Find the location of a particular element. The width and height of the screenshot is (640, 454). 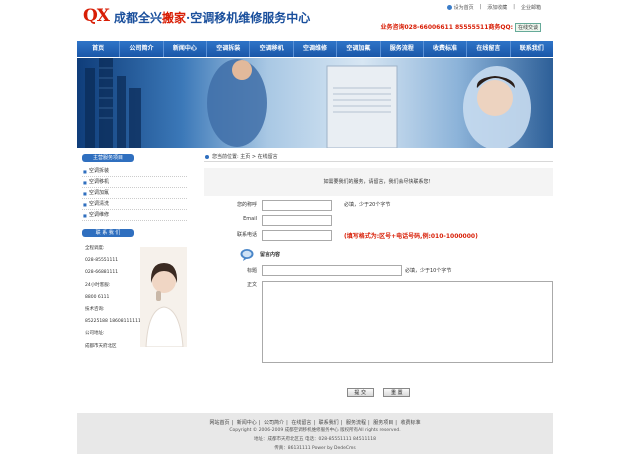

service-link-relocation: 空调移机 is located at coordinates (134, 182).